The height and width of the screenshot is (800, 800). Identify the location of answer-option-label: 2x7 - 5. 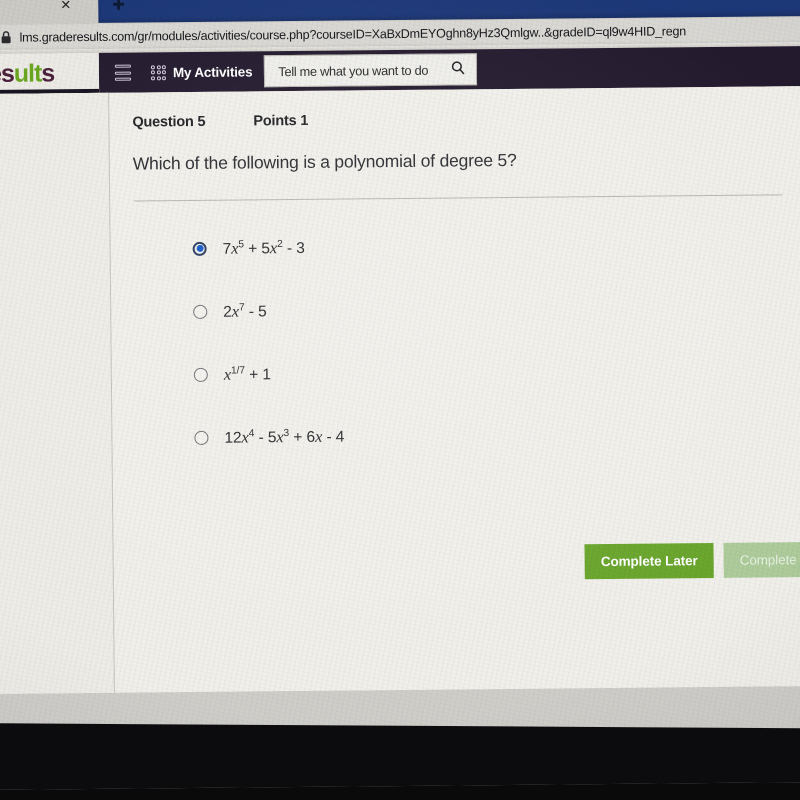
(245, 311).